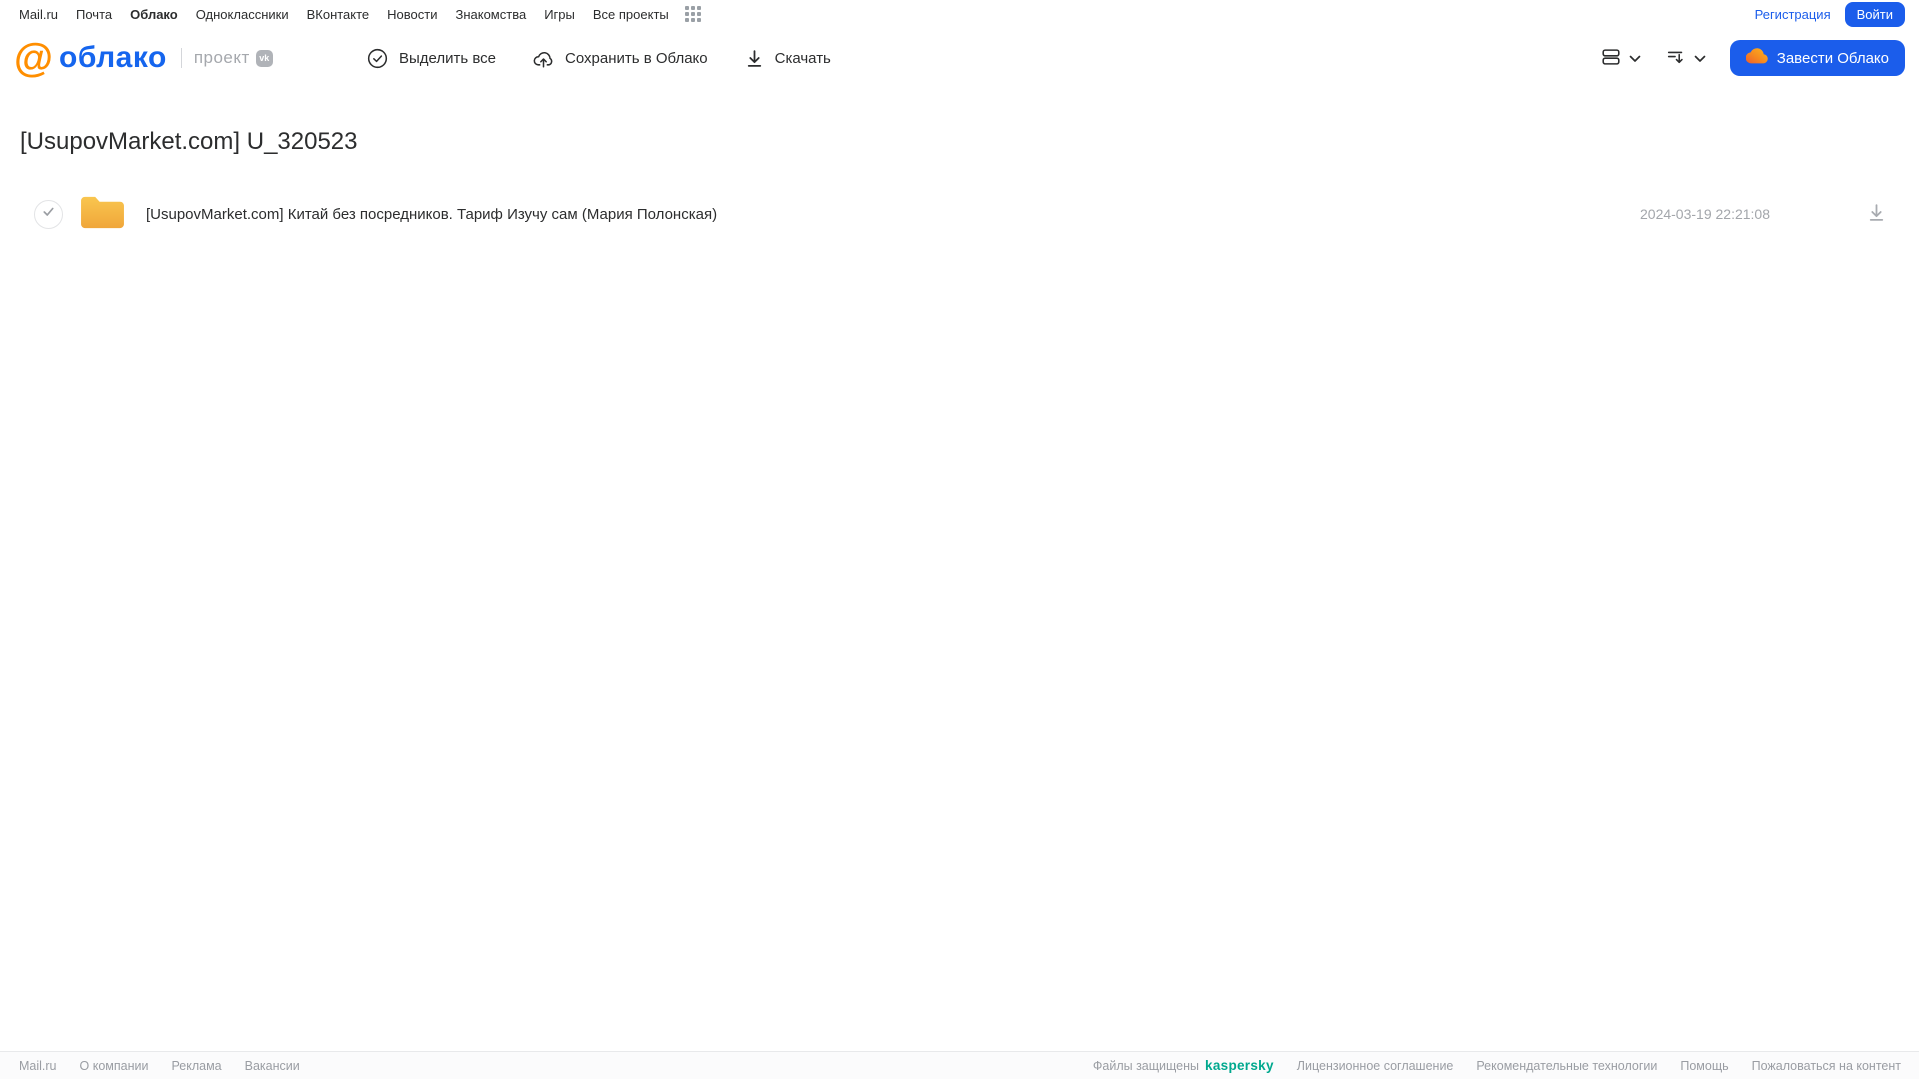 The width and height of the screenshot is (1919, 1079). I want to click on portal-nav-auth: Регистрация Войти, so click(1830, 14).